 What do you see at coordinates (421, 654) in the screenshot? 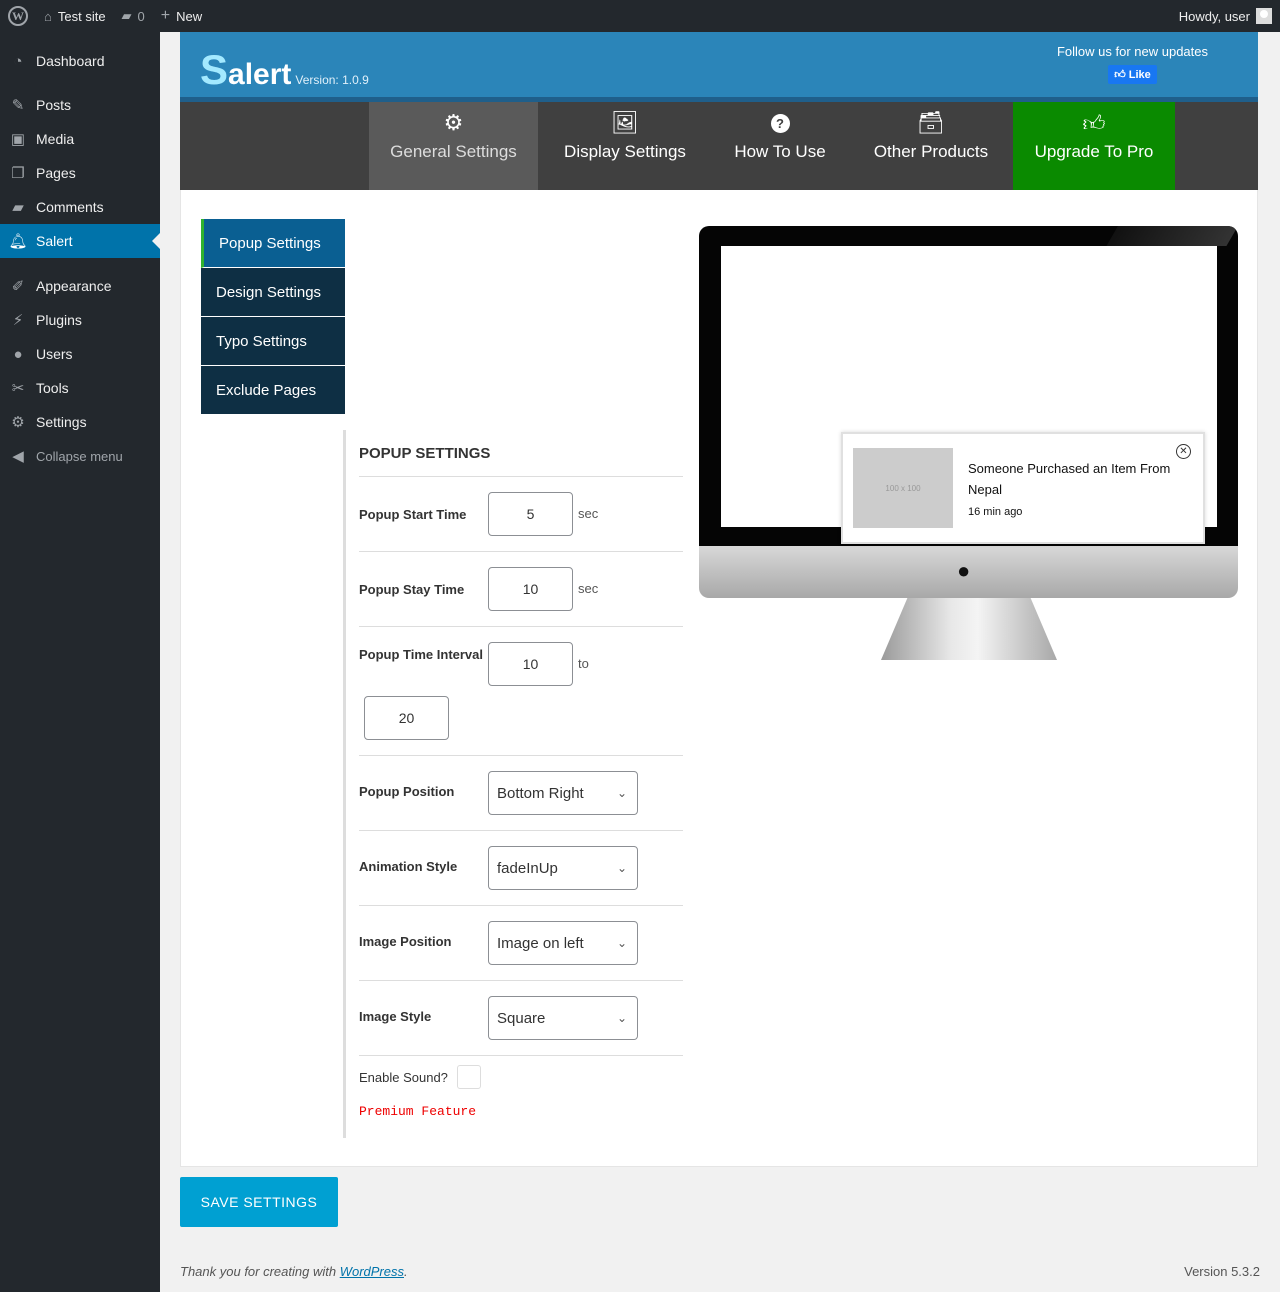
I see `interval-label: Popup Time Interval` at bounding box center [421, 654].